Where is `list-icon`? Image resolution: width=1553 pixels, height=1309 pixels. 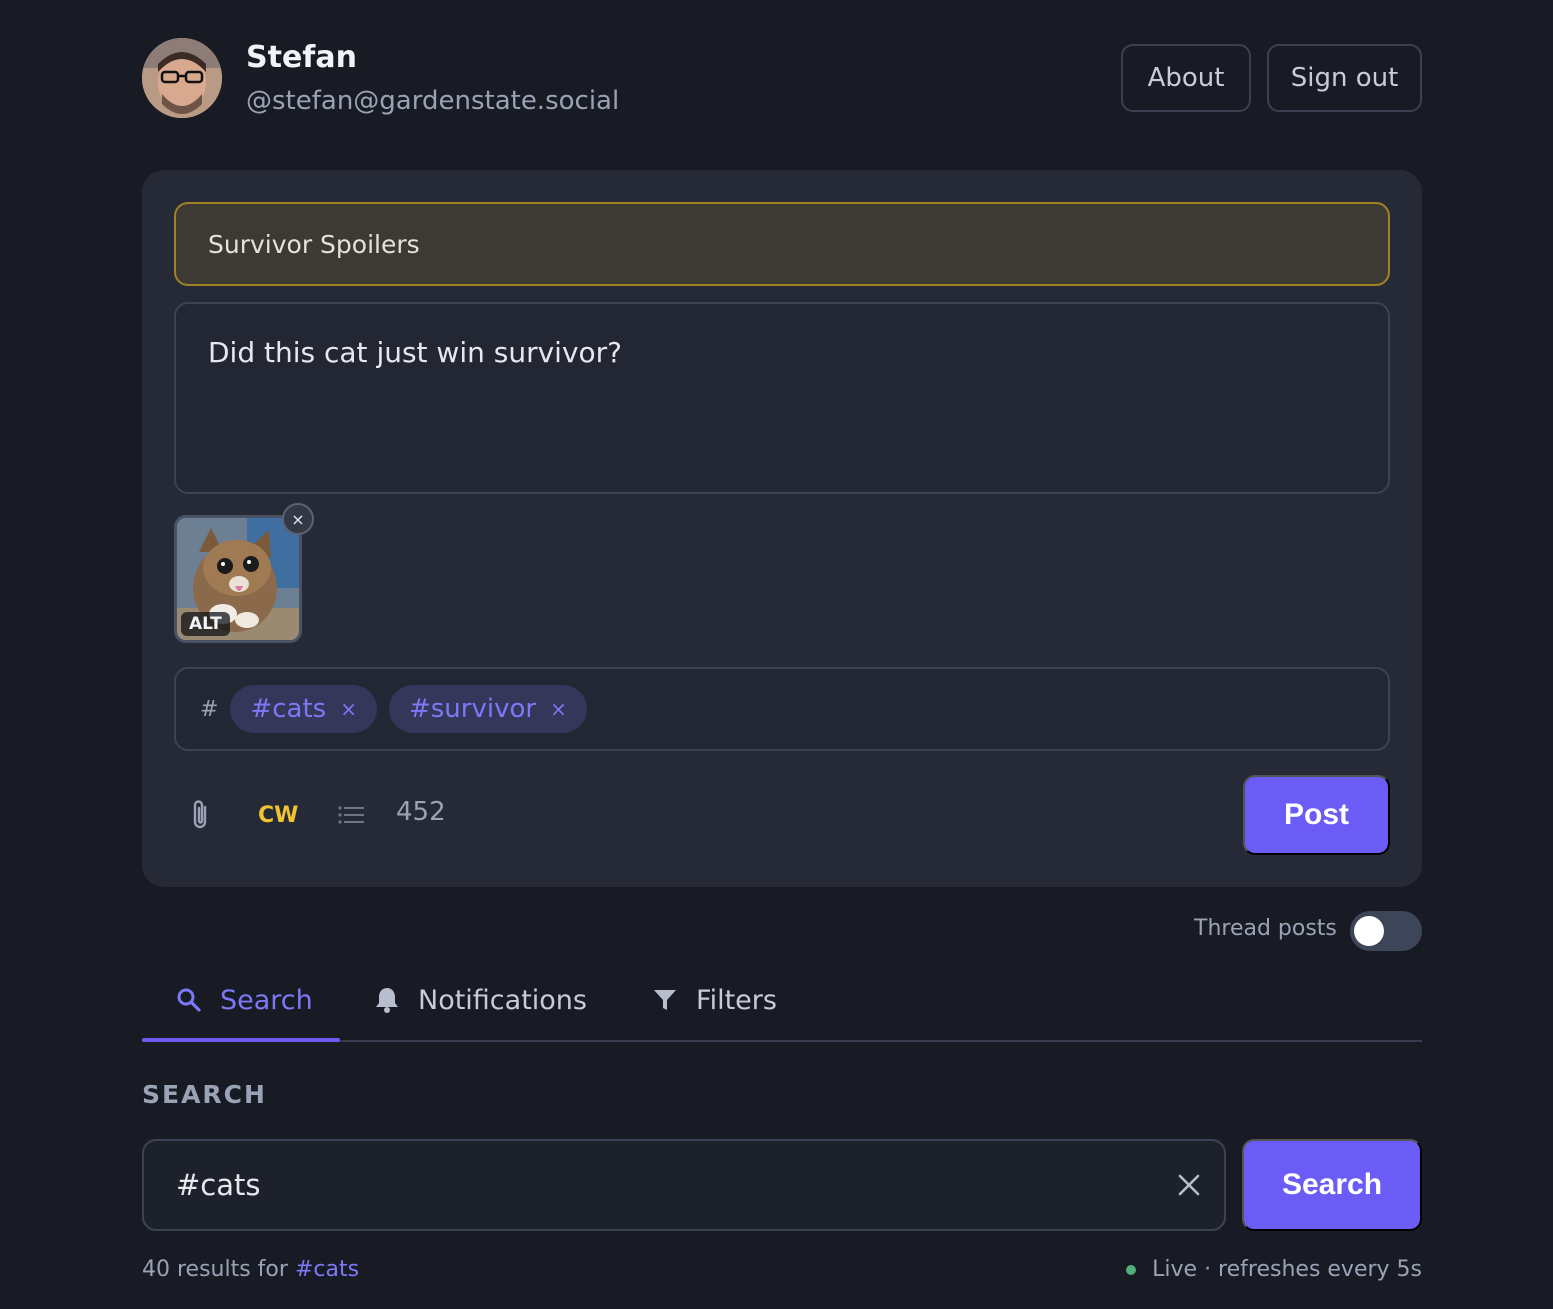
list-icon is located at coordinates (351, 815).